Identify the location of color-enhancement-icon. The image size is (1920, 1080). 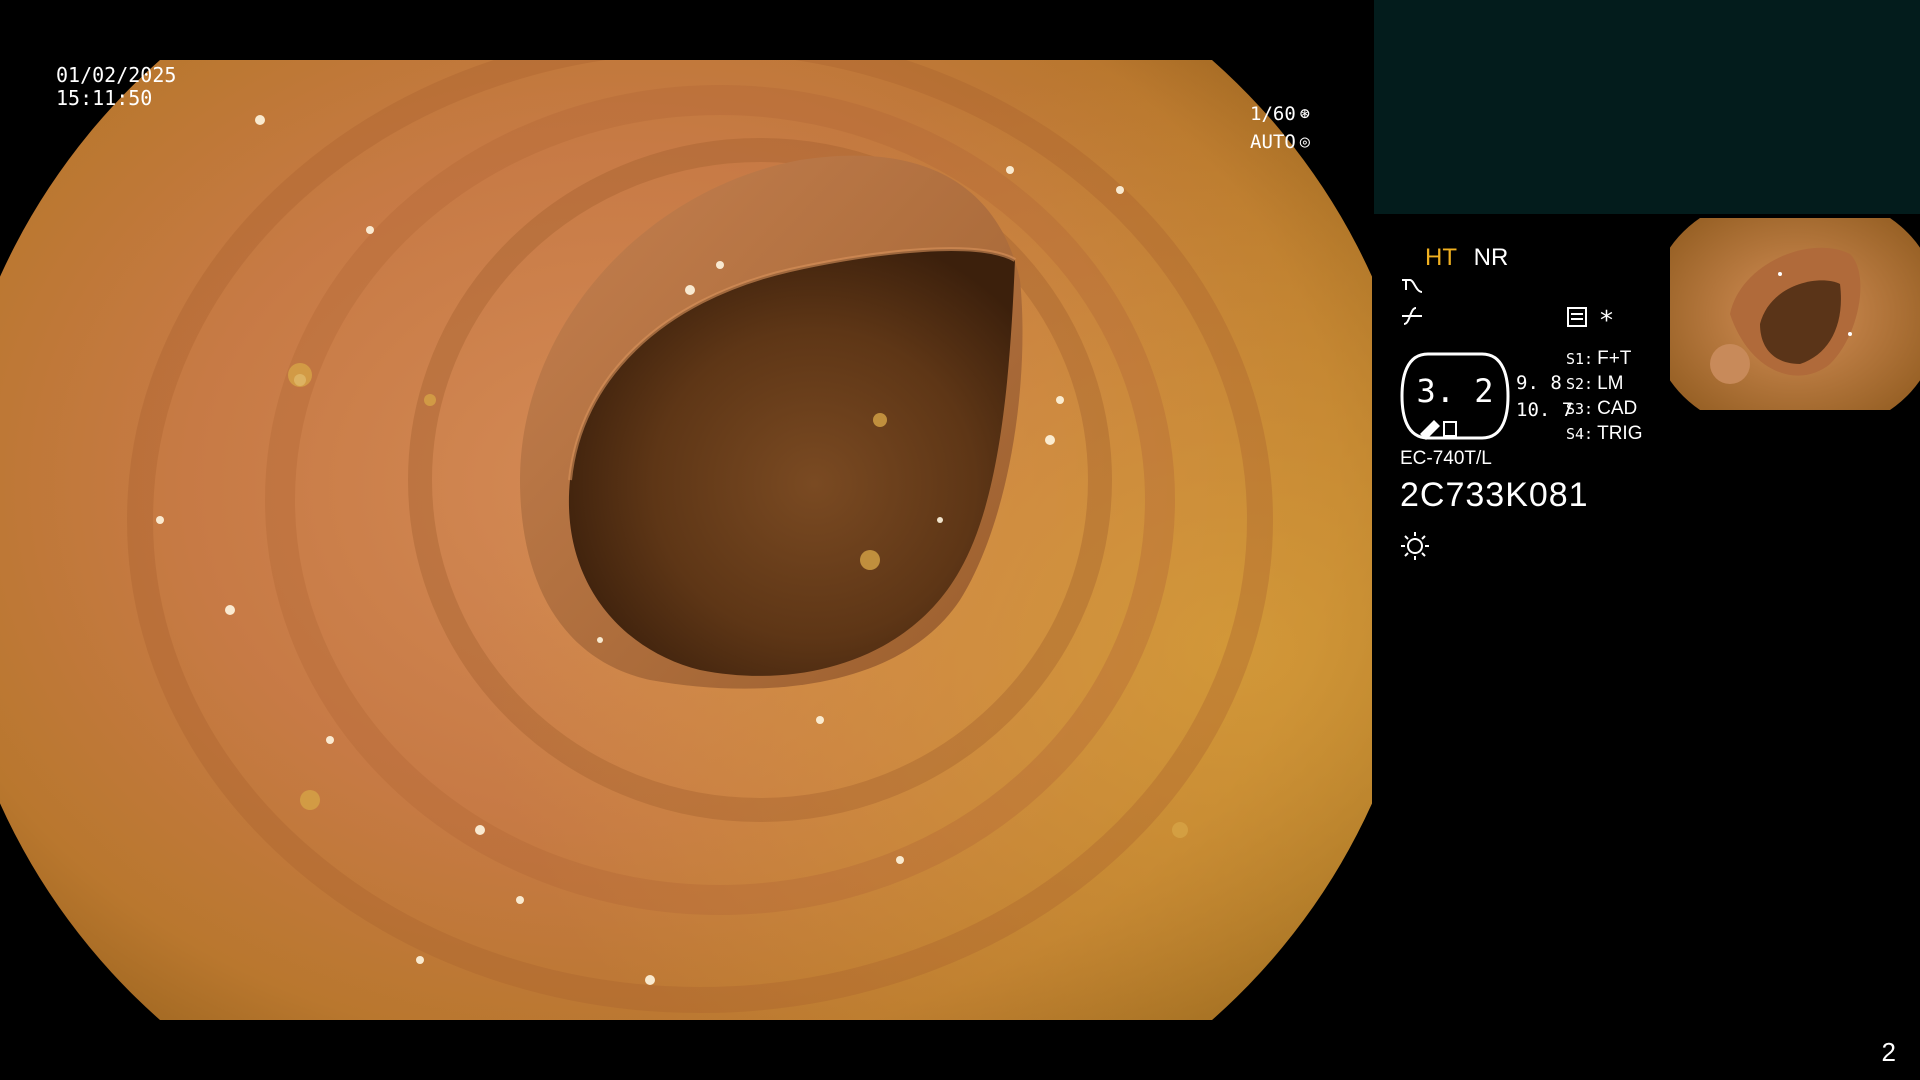
(1413, 319).